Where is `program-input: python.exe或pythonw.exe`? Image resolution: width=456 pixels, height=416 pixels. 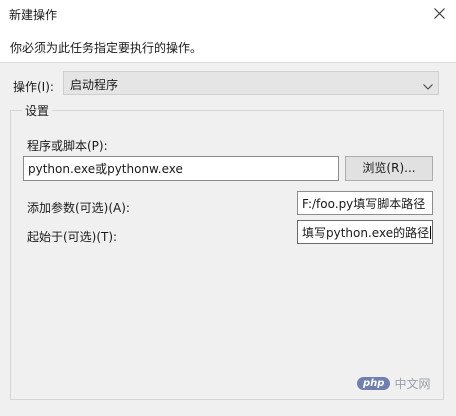 program-input: python.exe或pythonw.exe is located at coordinates (181, 168).